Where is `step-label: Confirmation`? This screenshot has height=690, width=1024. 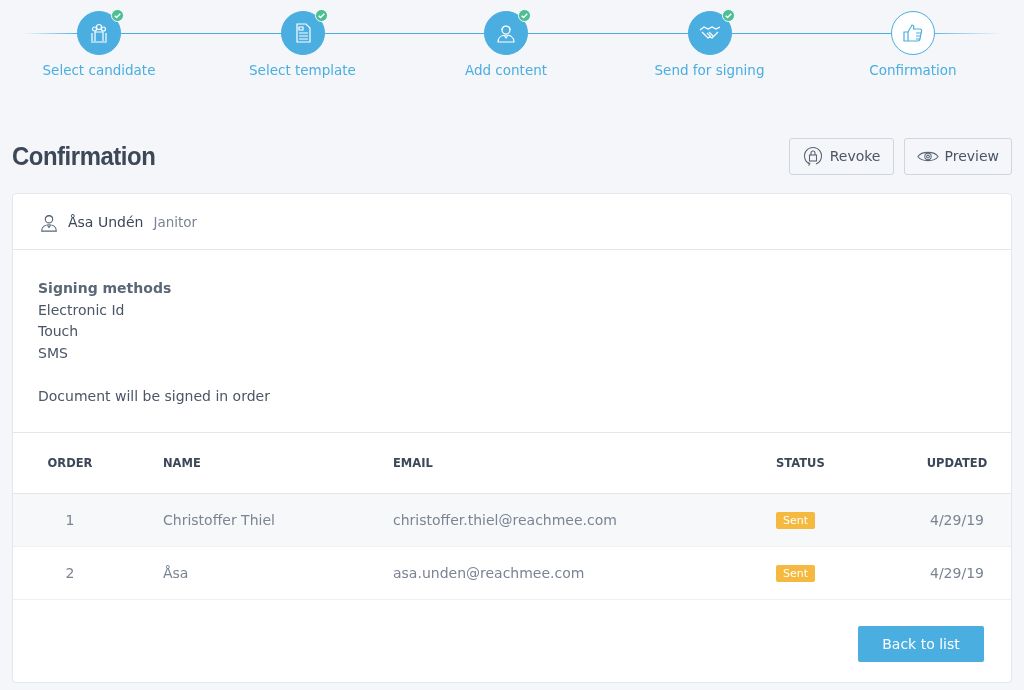 step-label: Confirmation is located at coordinates (913, 70).